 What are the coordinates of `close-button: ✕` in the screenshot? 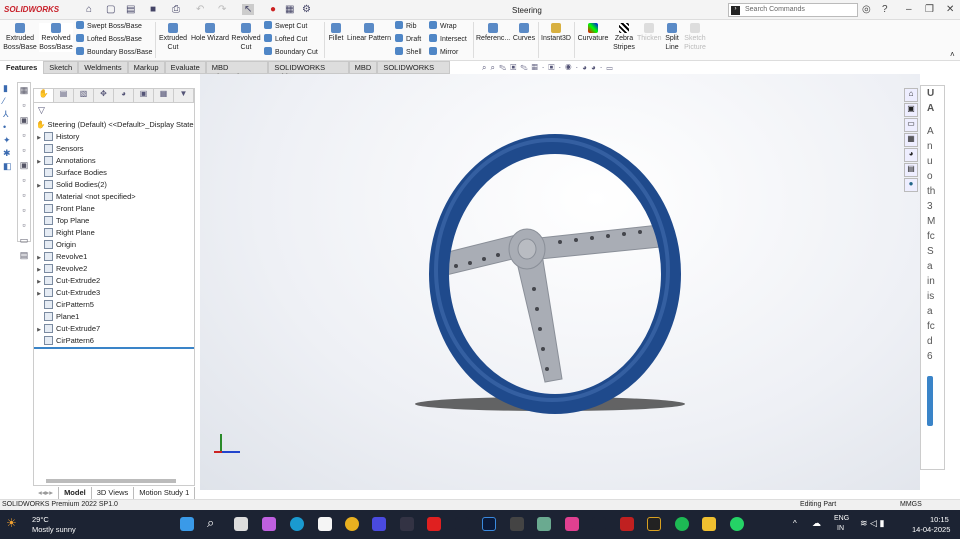 It's located at (950, 9).